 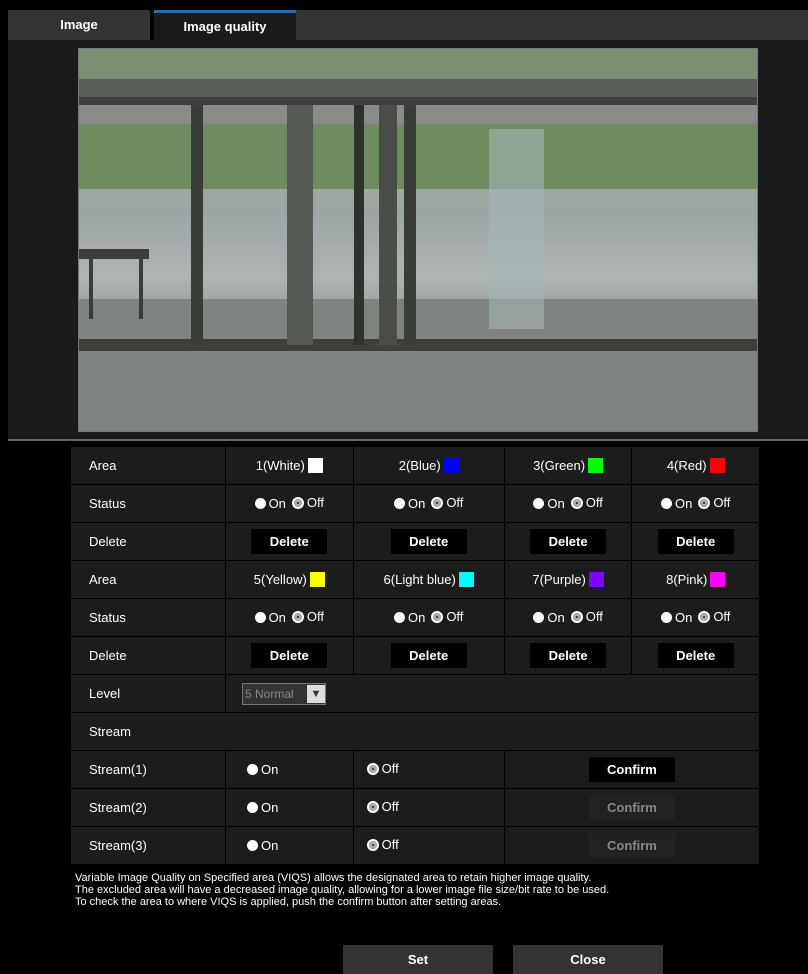 I want to click on stream-3-row: Stream(3) On Off Confirm, so click(x=415, y=845).